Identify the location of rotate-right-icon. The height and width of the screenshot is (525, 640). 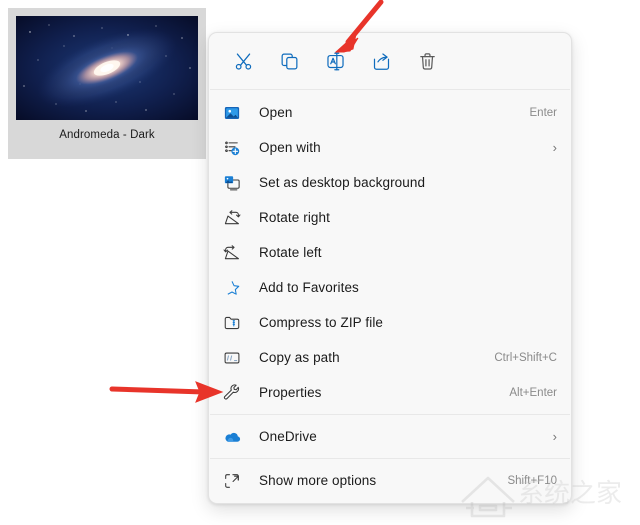
(236, 218).